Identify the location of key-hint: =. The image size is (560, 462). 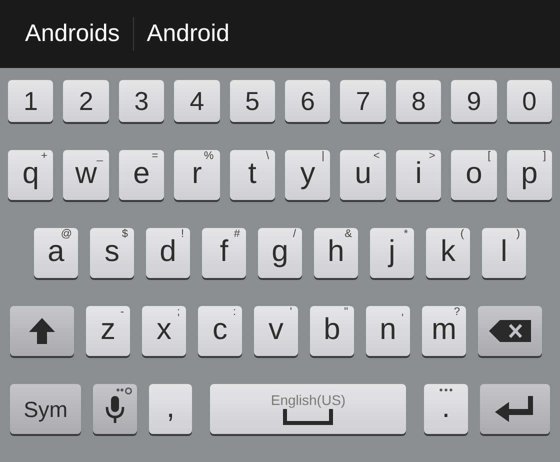
(155, 156).